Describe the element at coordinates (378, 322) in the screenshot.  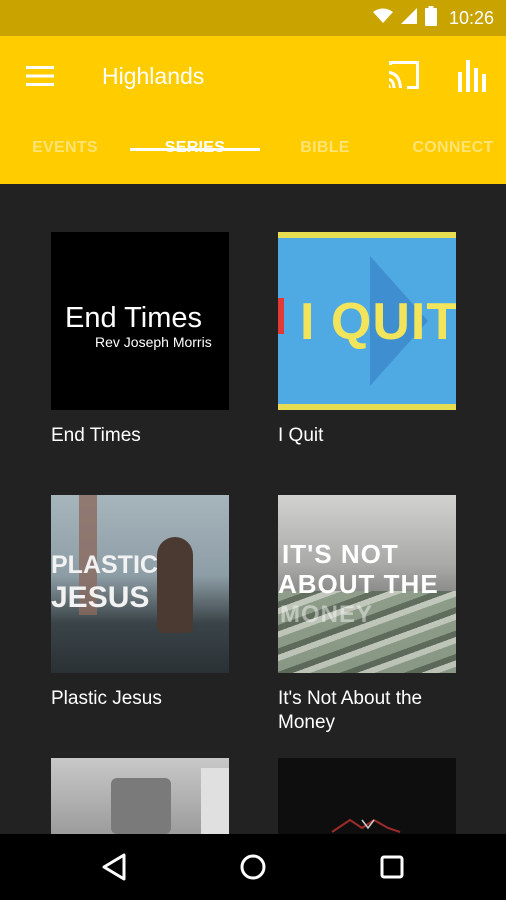
I see `thumb-title-text: I QUIT` at that location.